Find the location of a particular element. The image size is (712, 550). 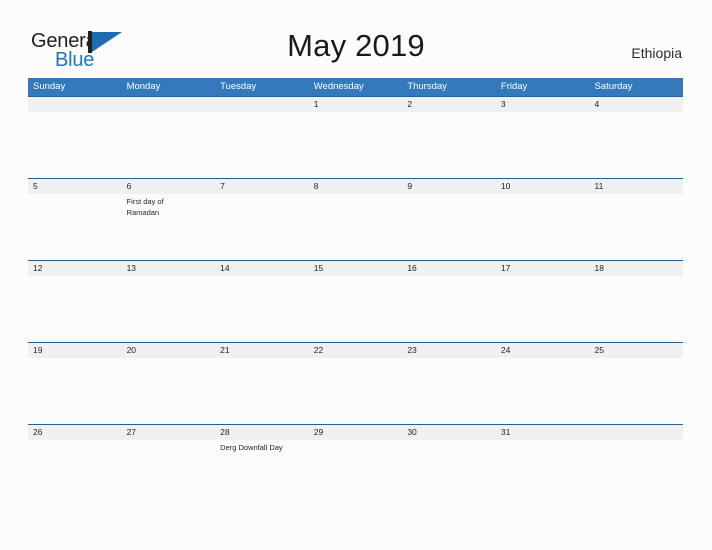

weekday-sunday: Sunday is located at coordinates (49, 86).